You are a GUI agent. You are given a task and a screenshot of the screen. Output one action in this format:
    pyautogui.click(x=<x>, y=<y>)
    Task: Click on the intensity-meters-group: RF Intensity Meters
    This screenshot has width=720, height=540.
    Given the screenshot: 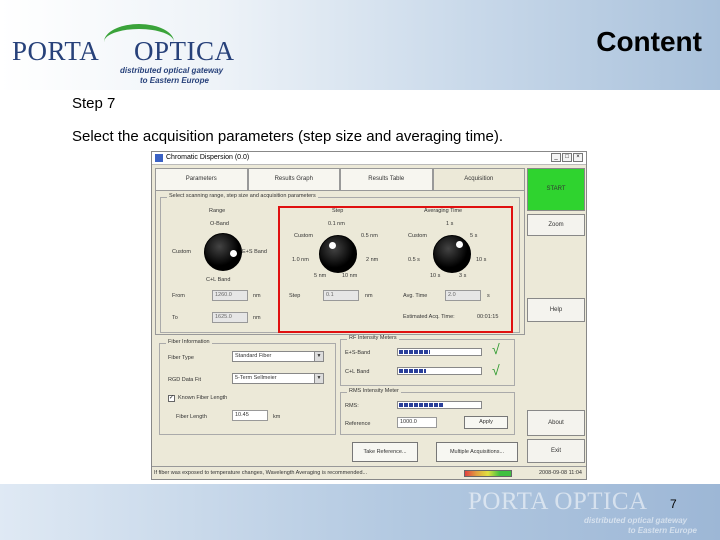 What is the action you would take?
    pyautogui.click(x=427, y=360)
    